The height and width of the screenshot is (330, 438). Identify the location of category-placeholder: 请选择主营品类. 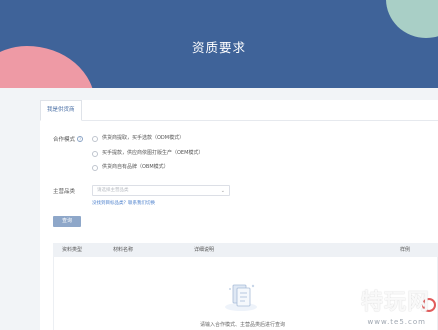
(113, 190).